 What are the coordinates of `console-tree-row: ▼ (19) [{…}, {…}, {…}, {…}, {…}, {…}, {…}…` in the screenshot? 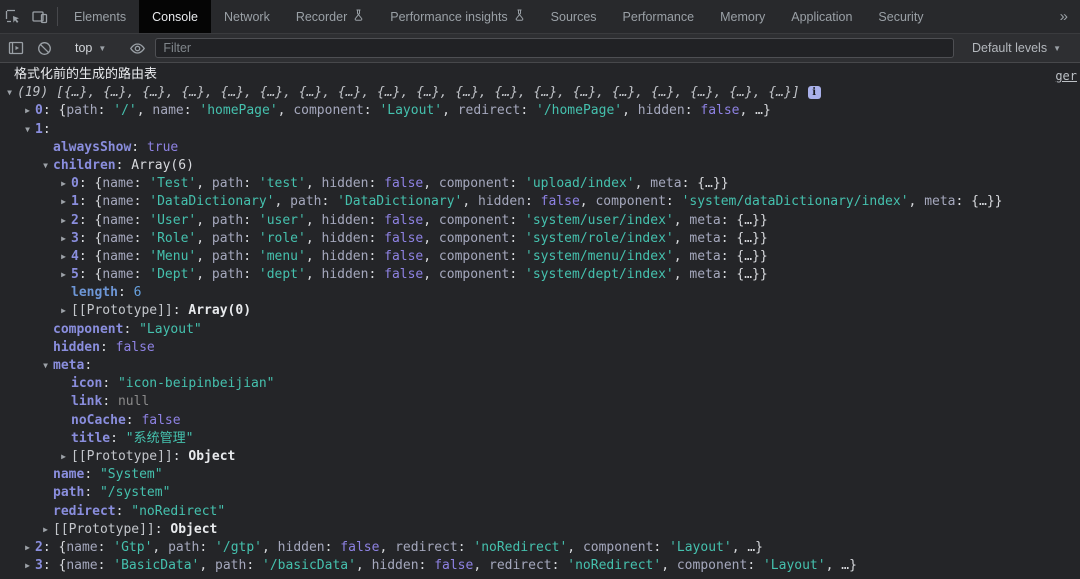 It's located at (540, 93).